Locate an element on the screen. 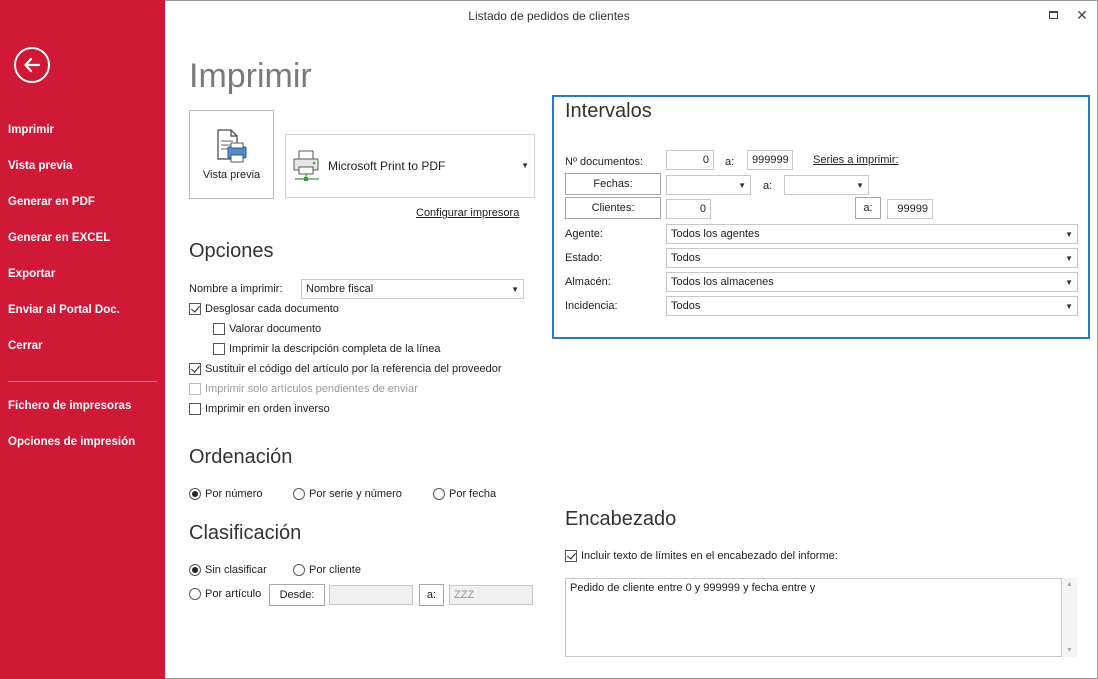  date-to-select: ▼ is located at coordinates (826, 185).